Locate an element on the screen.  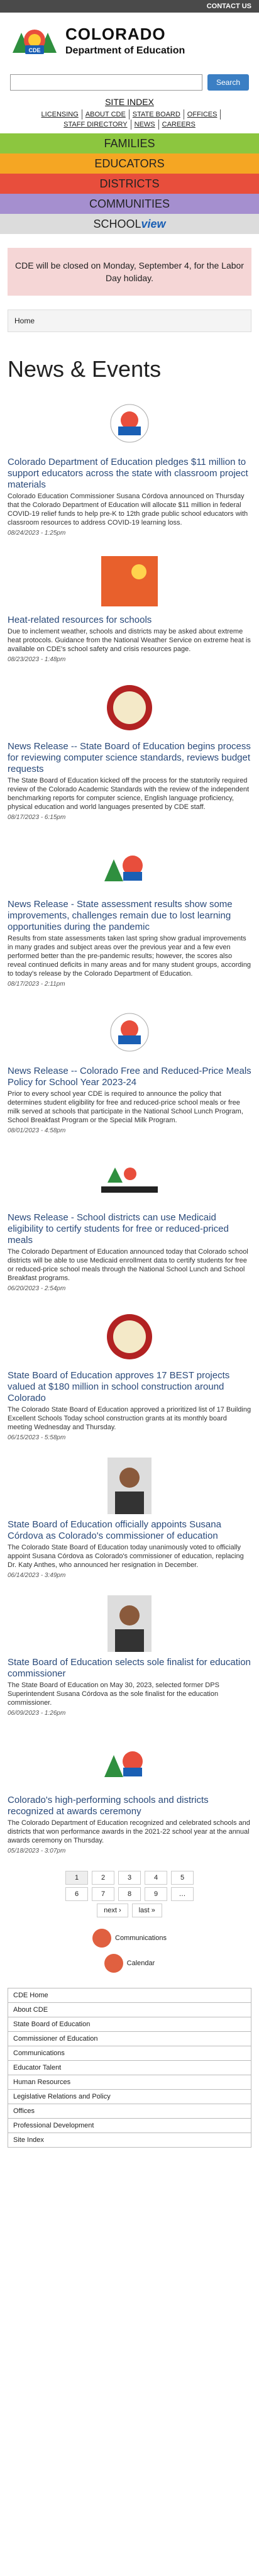
page-7: 7 is located at coordinates (103, 1894).